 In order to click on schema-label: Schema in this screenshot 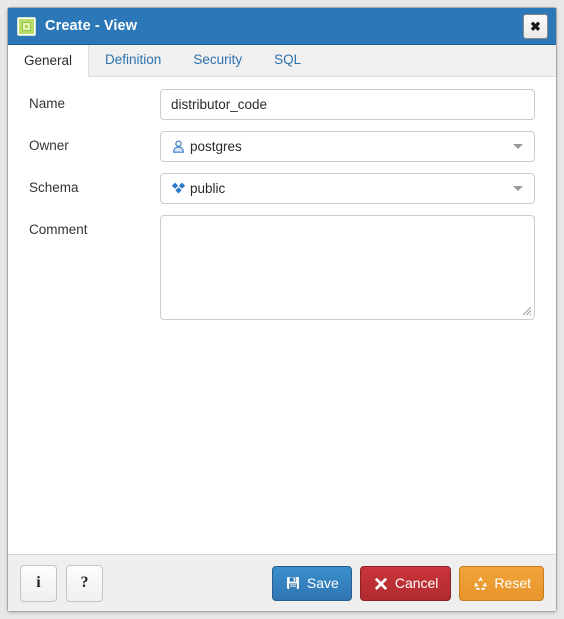, I will do `click(54, 187)`.